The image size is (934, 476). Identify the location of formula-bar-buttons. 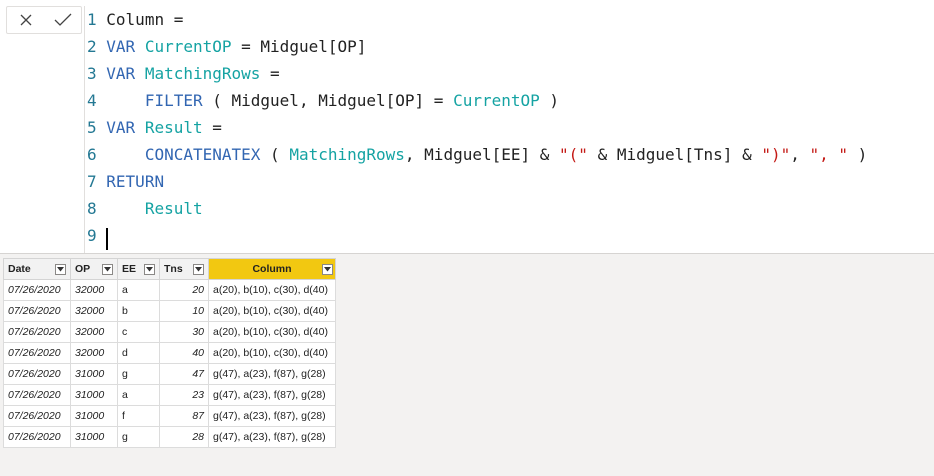
(44, 20).